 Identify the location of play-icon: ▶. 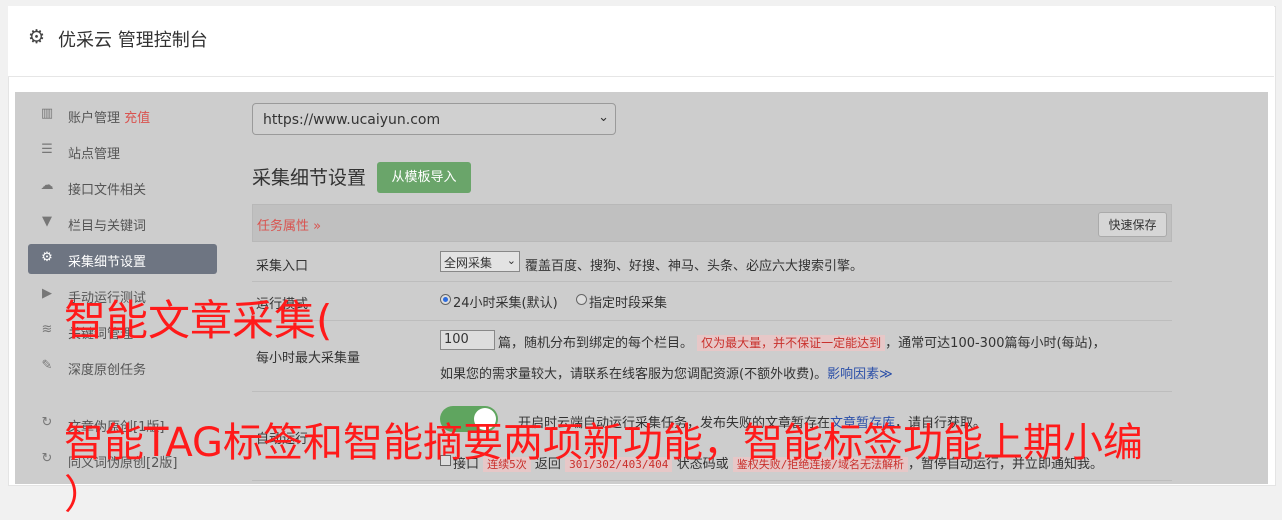
(47, 293).